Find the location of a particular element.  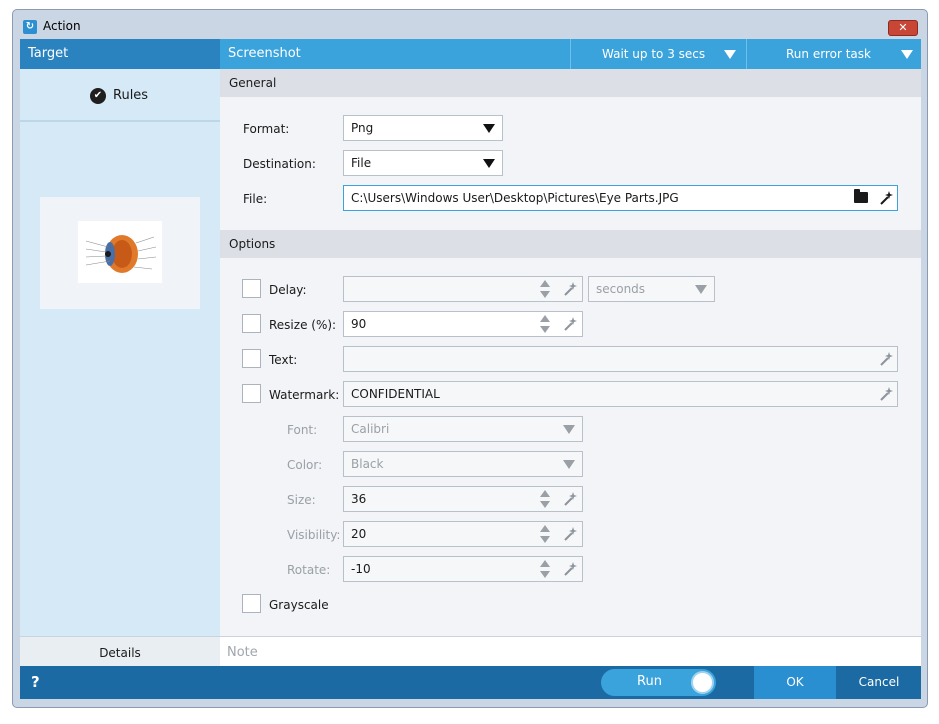

text-input is located at coordinates (620, 359).